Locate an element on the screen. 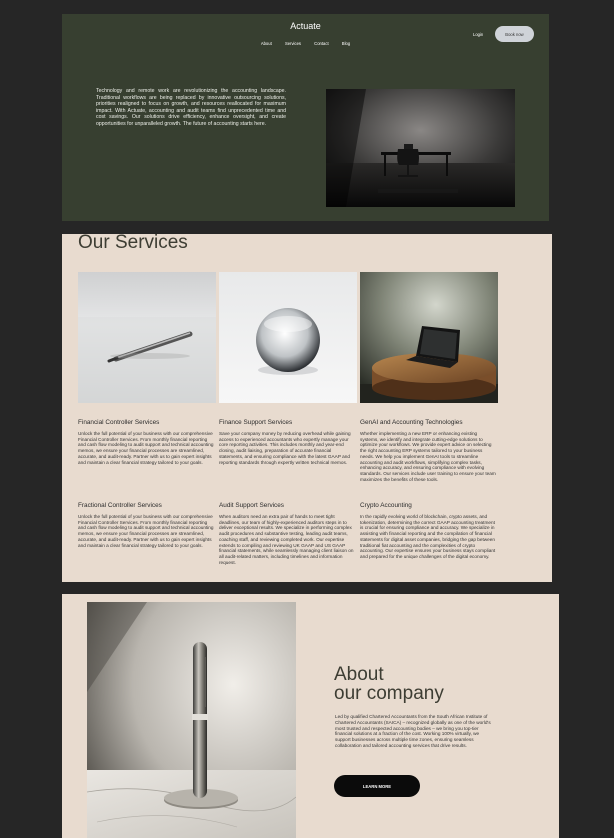  book-now-button: Book now is located at coordinates (514, 34).